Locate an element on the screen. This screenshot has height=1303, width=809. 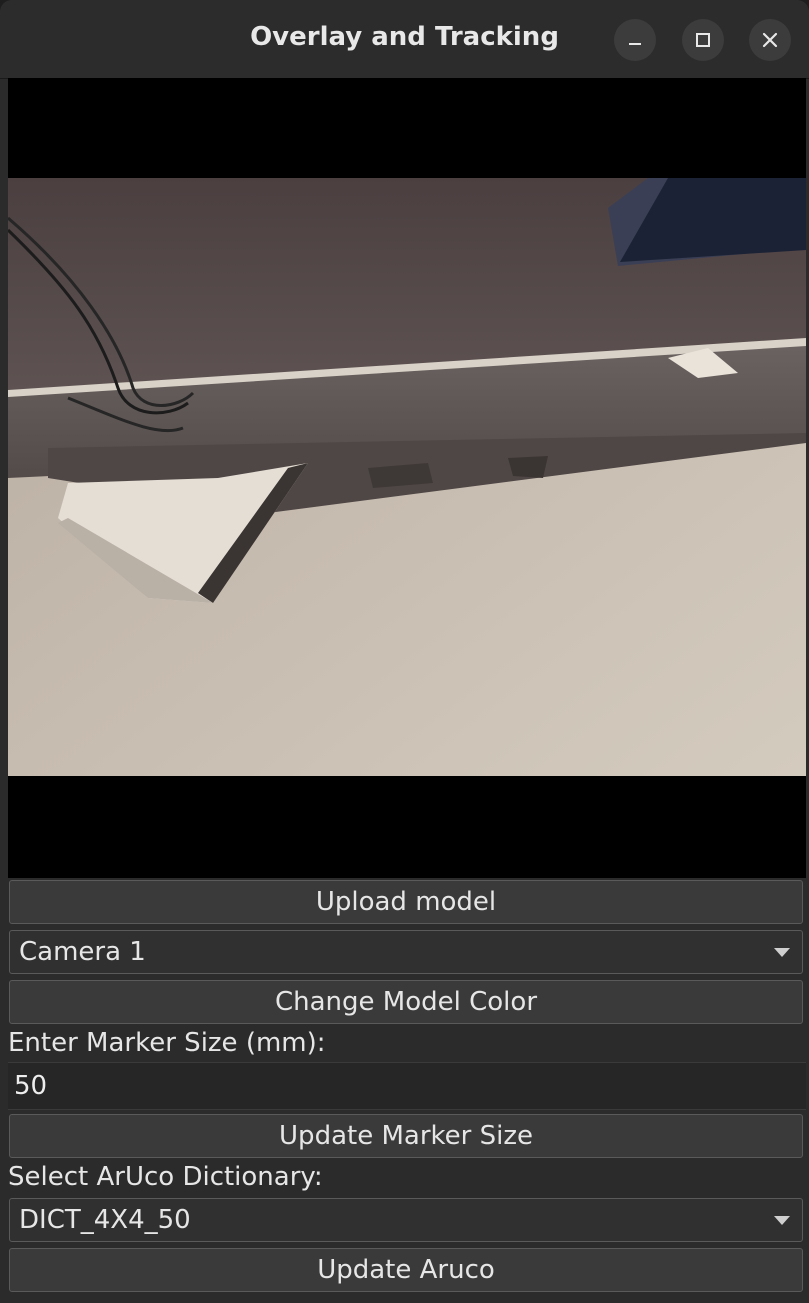
close-icon is located at coordinates (770, 40).